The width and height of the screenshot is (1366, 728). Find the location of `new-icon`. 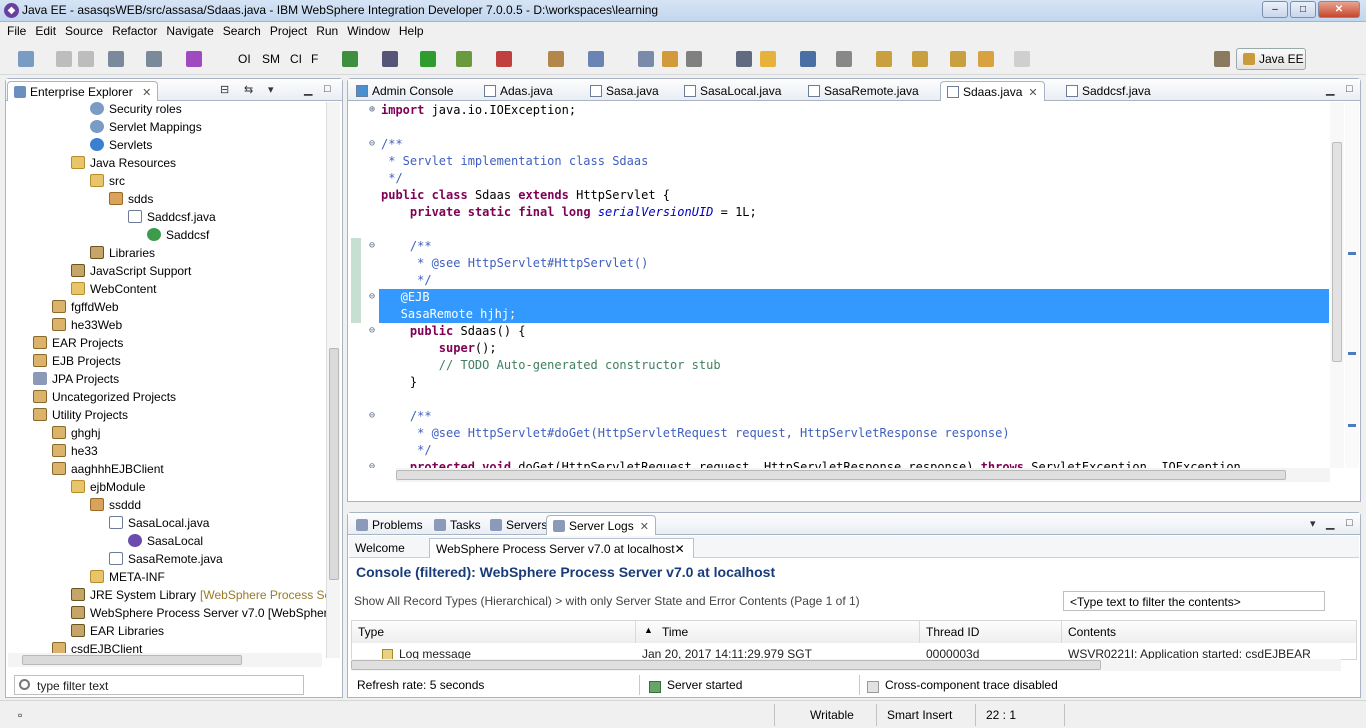

new-icon is located at coordinates (26, 59).